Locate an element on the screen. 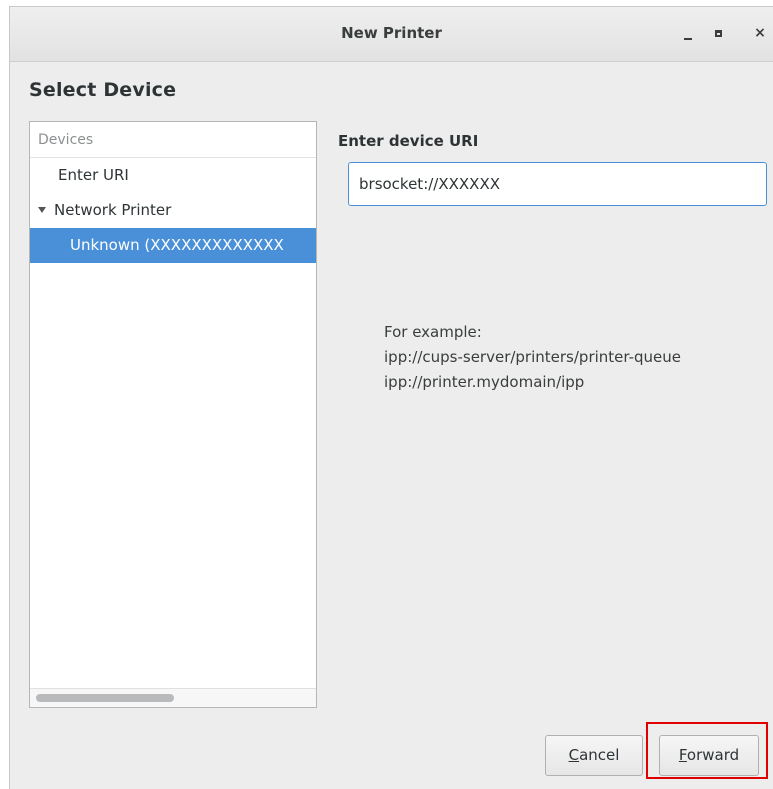 This screenshot has height=789, width=773. example-line: ipp://cups-server/printers/printer-queue is located at coordinates (533, 357).